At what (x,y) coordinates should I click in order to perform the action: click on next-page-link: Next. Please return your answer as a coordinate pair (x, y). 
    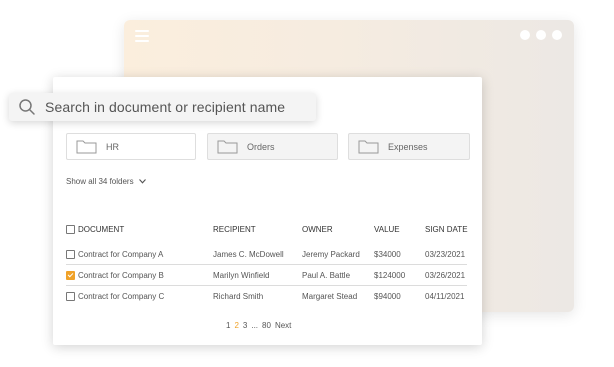
    Looking at the image, I should click on (283, 325).